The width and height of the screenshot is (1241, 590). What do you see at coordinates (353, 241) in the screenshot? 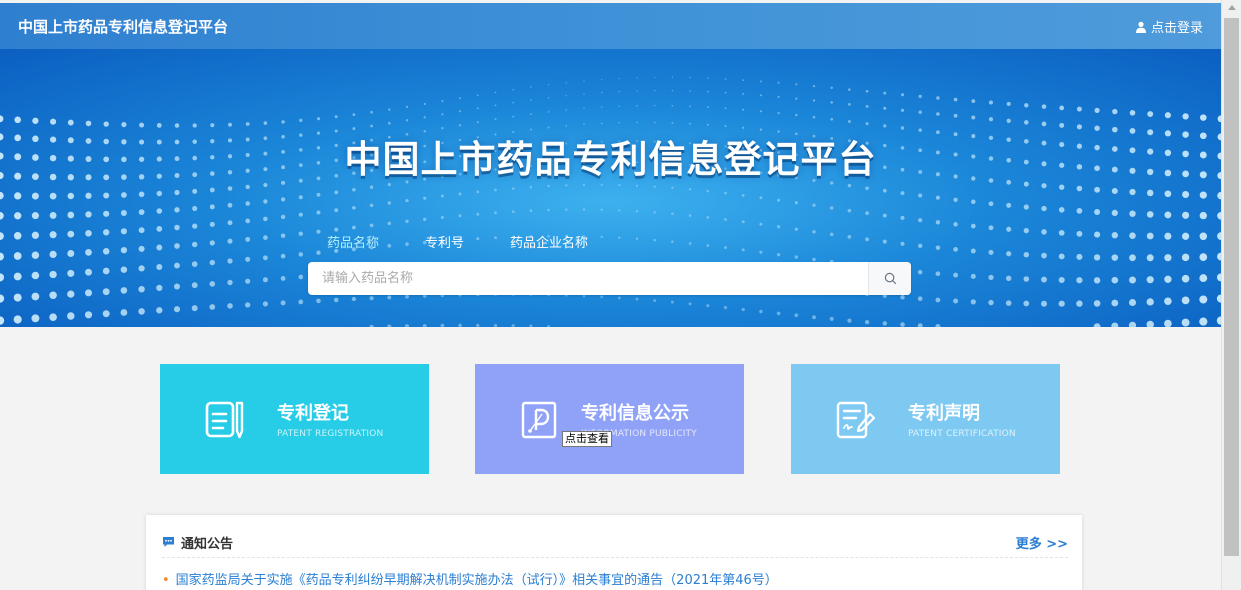
I see `tab-drug-name: 药品名称` at bounding box center [353, 241].